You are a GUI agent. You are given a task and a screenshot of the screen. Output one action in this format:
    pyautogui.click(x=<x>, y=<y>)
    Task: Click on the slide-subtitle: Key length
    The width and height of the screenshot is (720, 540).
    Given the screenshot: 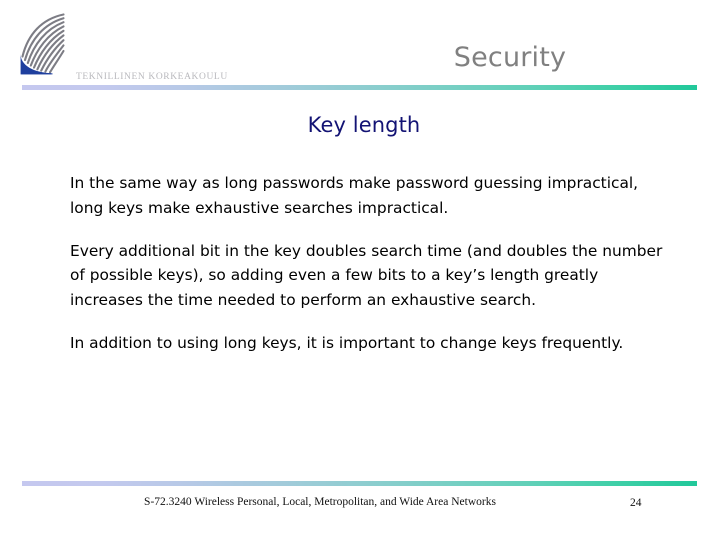 What is the action you would take?
    pyautogui.click(x=364, y=125)
    